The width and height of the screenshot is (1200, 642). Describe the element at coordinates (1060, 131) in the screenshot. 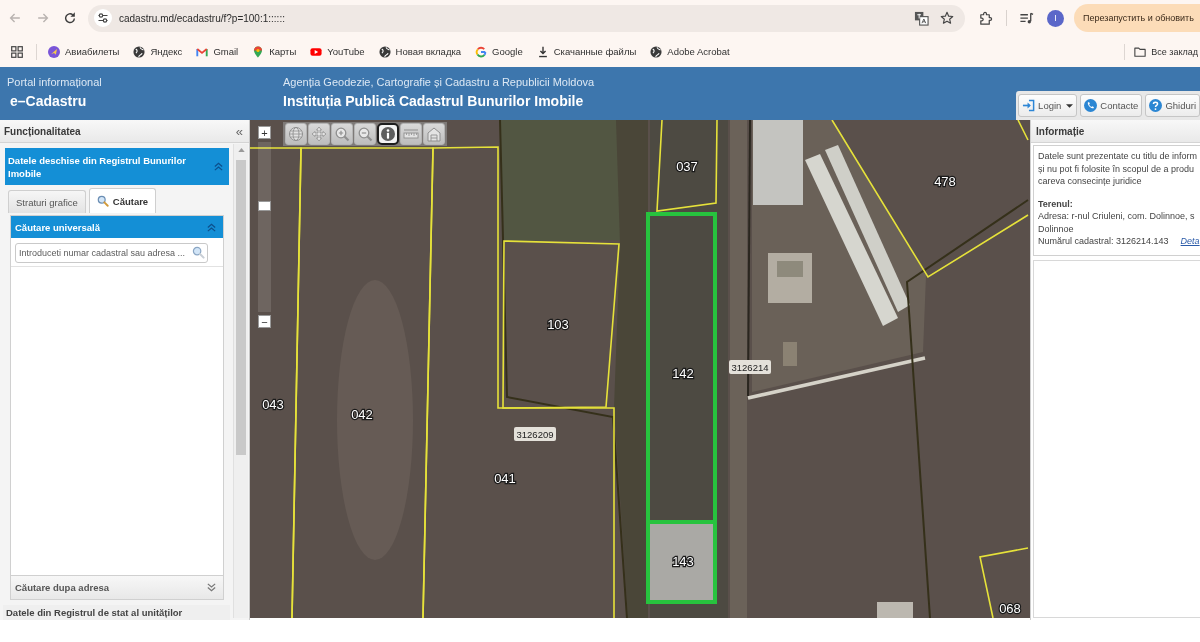

I see `panel-title: Informație` at that location.